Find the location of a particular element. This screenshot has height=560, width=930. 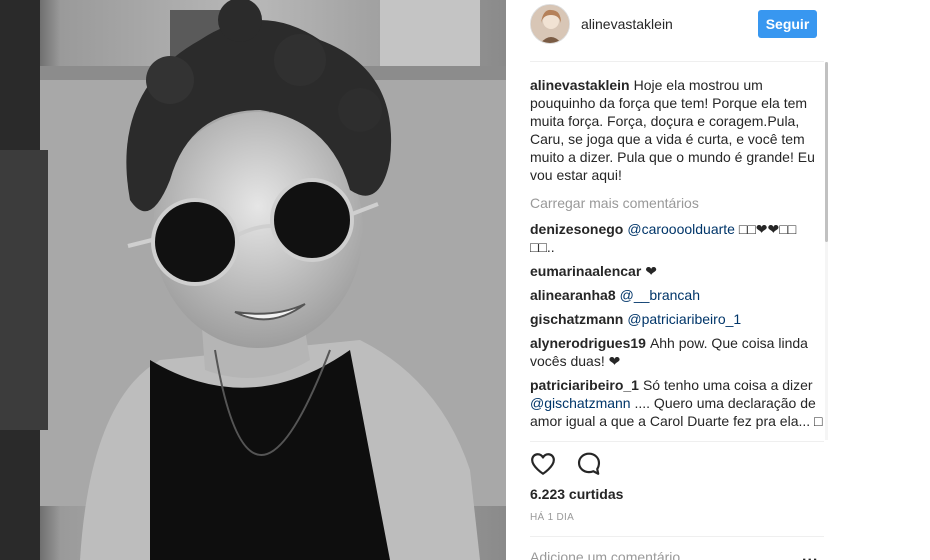

comment-mention: @__brancah is located at coordinates (660, 295).